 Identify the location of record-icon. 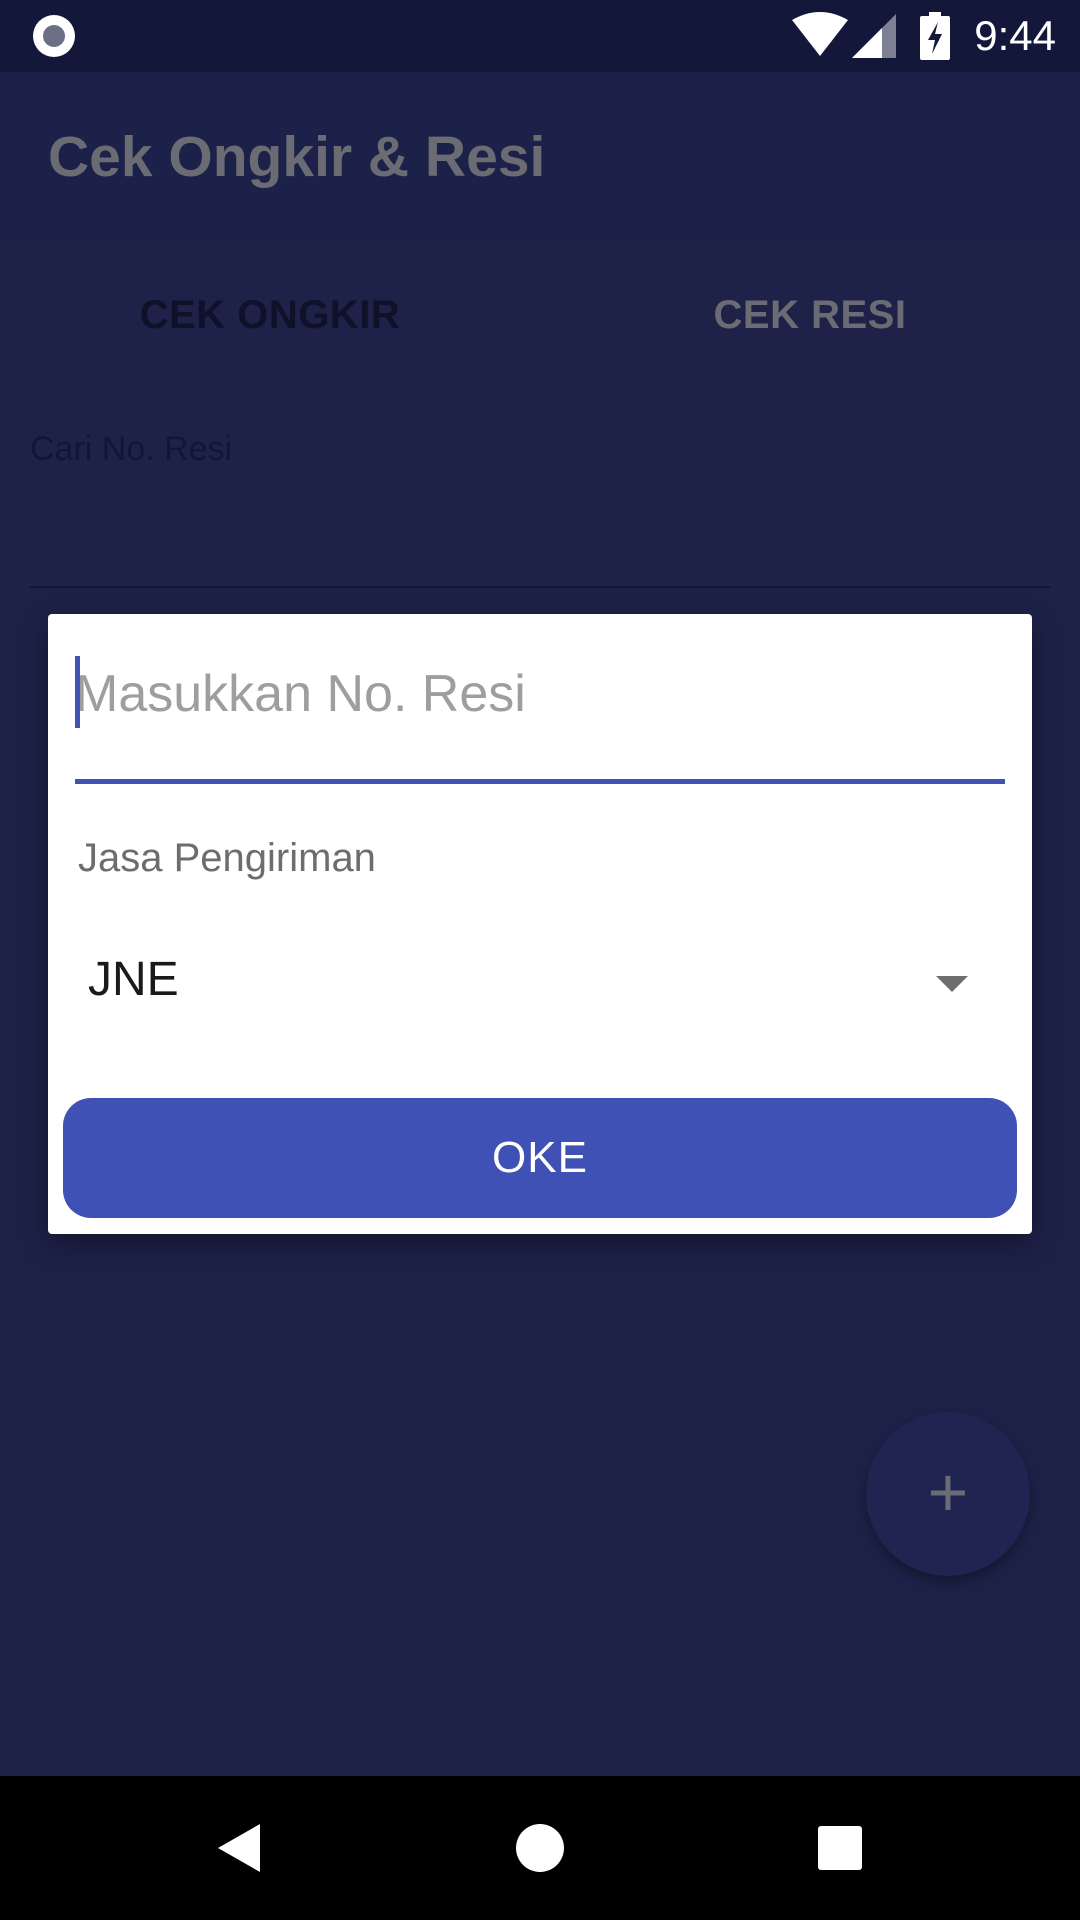
(54, 36).